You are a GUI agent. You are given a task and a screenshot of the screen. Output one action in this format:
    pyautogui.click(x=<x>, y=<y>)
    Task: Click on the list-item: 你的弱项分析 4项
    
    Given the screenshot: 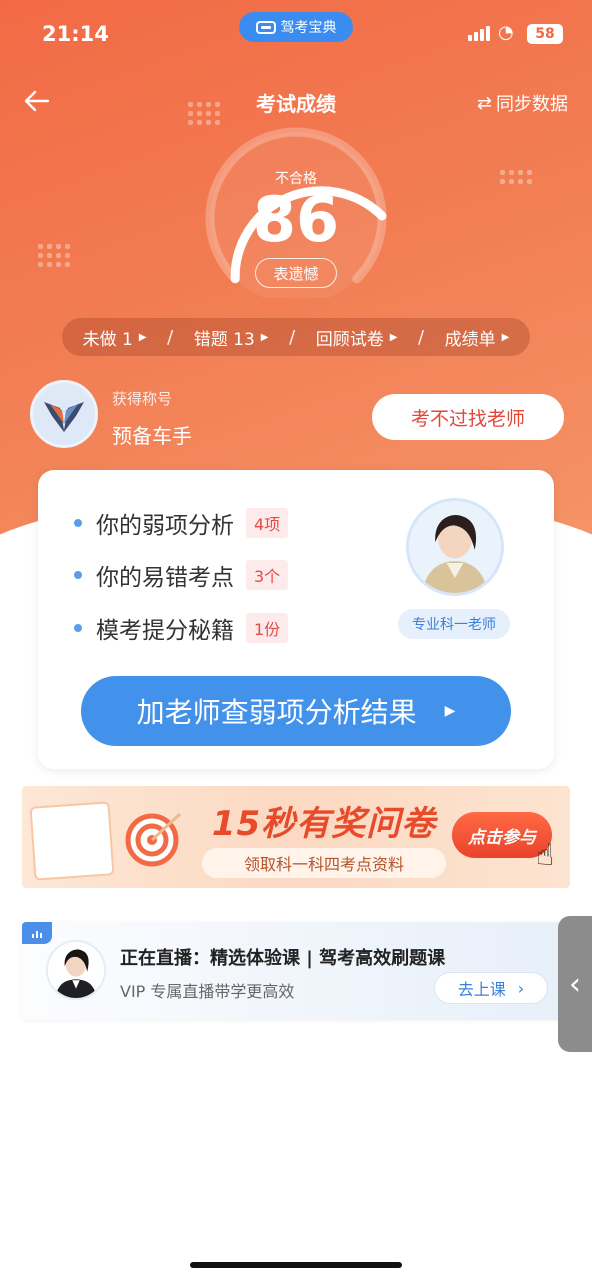 What is the action you would take?
    pyautogui.click(x=181, y=523)
    